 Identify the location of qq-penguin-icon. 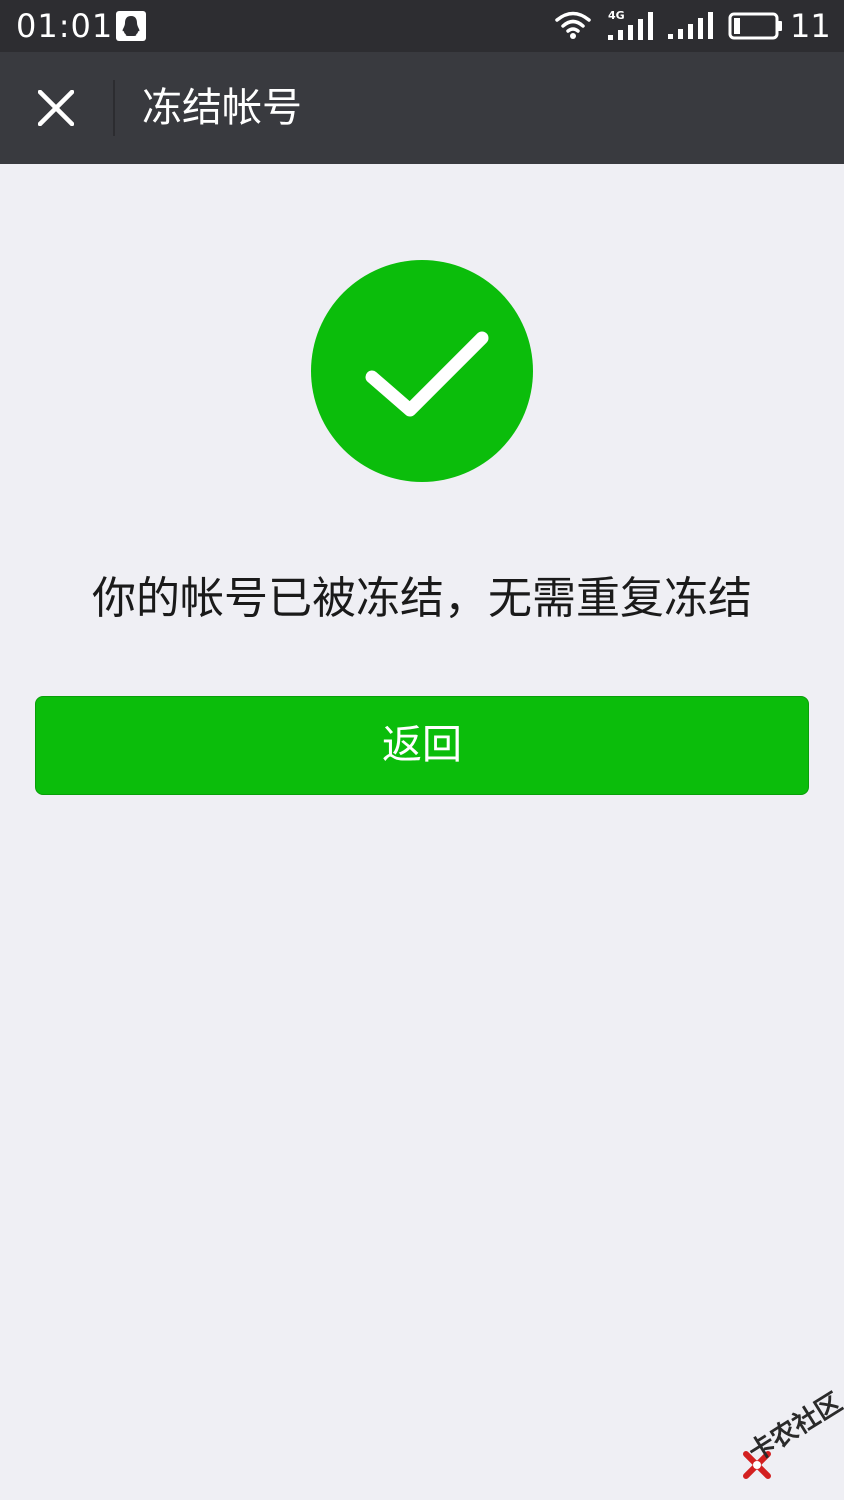
(131, 26).